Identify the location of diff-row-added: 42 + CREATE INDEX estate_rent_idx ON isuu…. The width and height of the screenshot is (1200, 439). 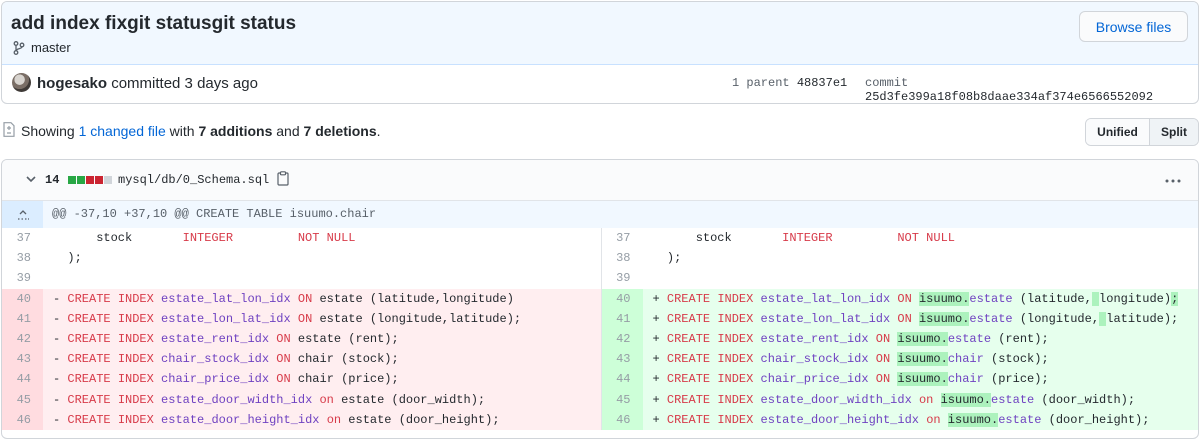
(899, 339).